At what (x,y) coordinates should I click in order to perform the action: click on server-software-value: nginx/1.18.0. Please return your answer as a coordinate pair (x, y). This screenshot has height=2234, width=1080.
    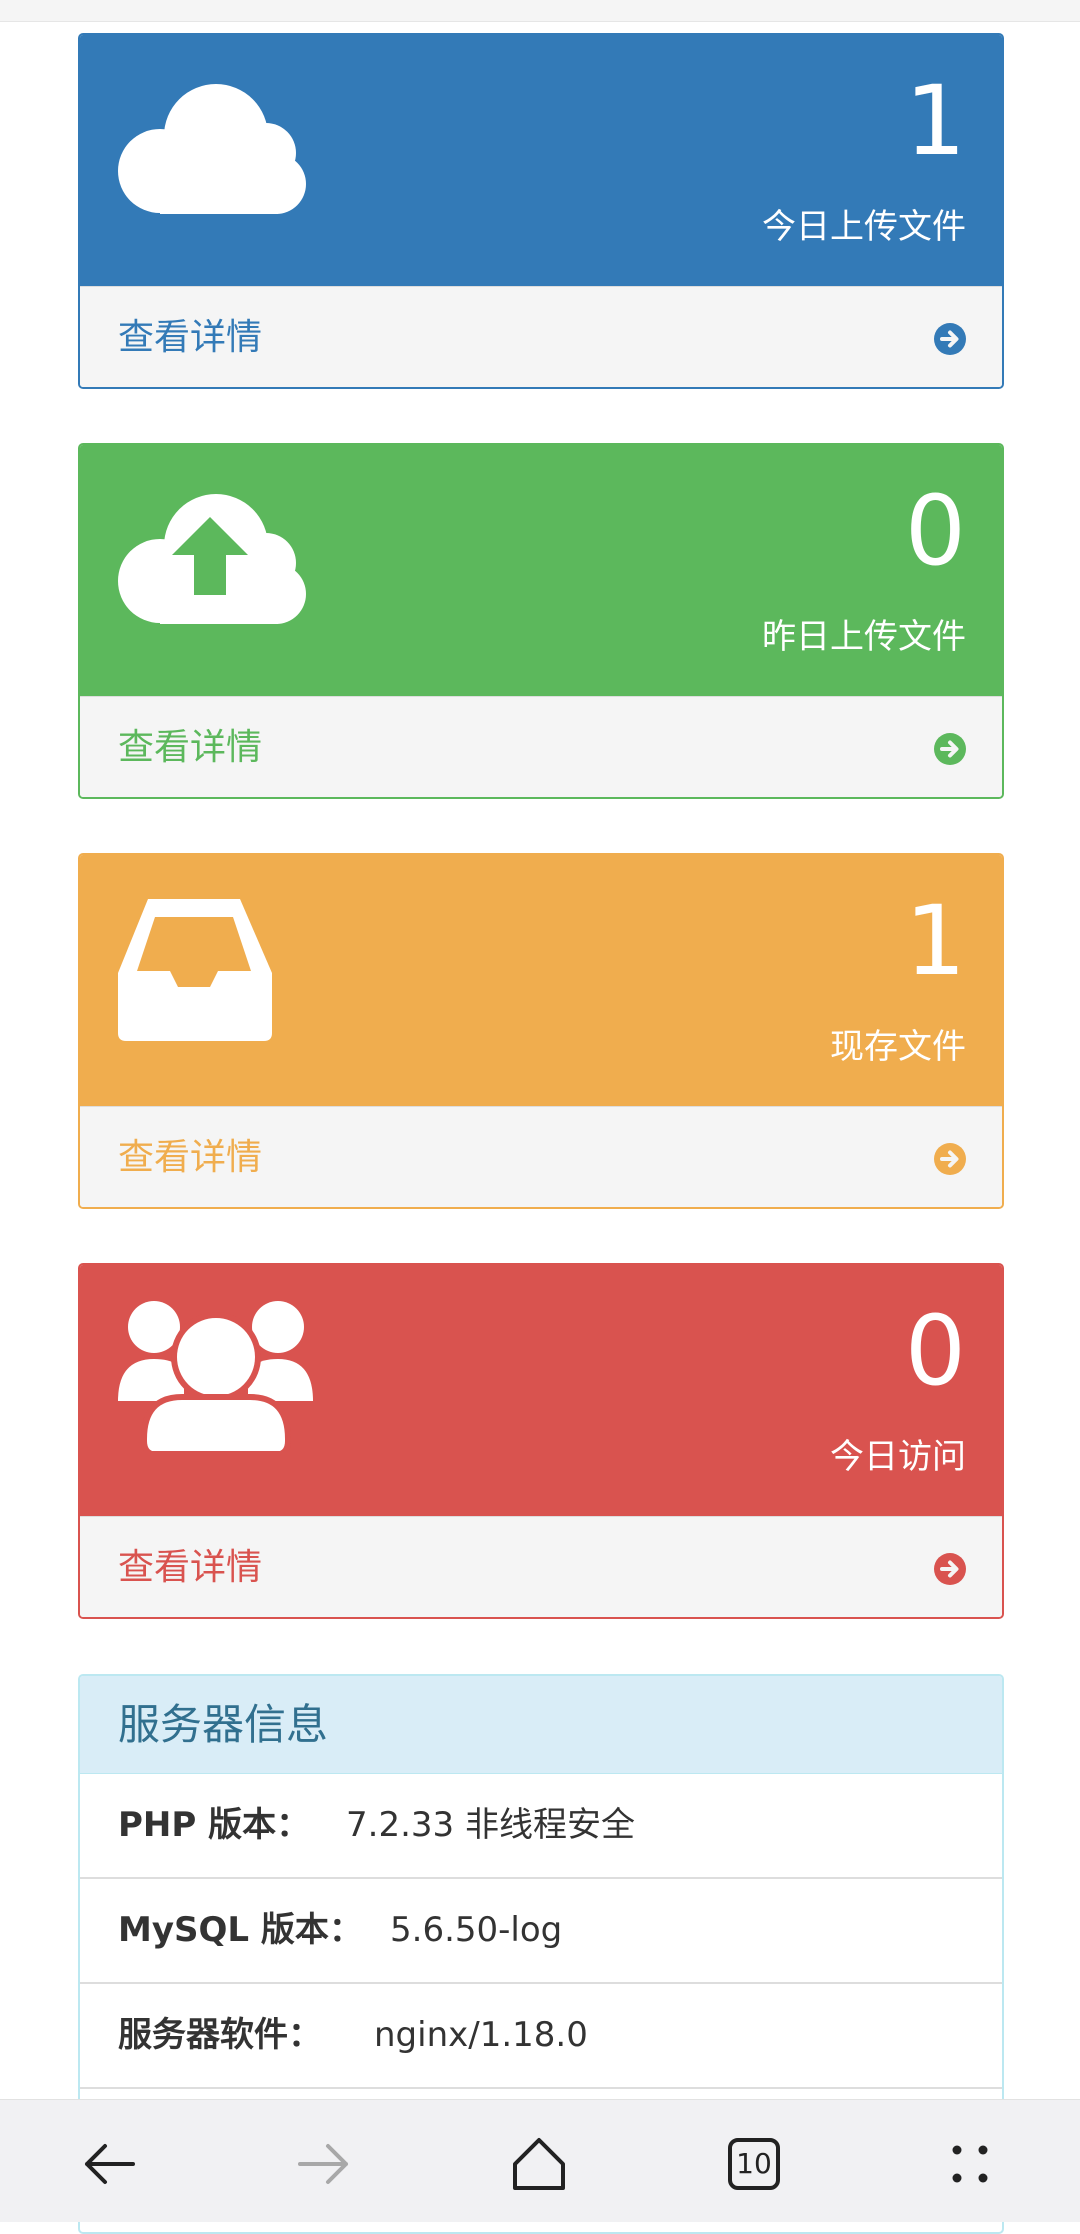
    Looking at the image, I should click on (481, 2035).